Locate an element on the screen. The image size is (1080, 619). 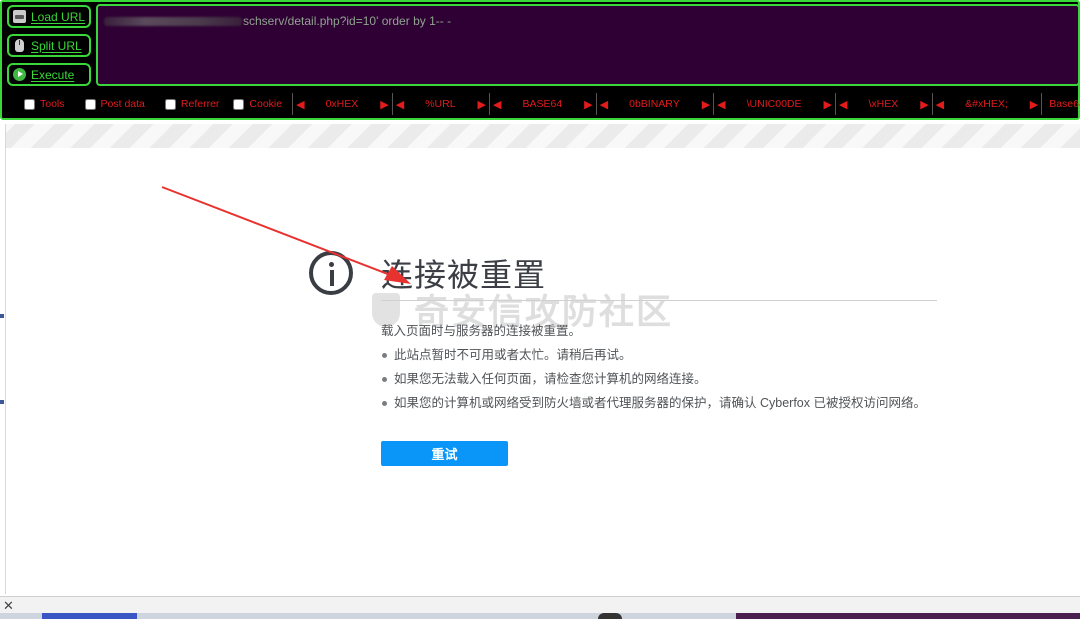
tools-checkbox is located at coordinates (29, 104).